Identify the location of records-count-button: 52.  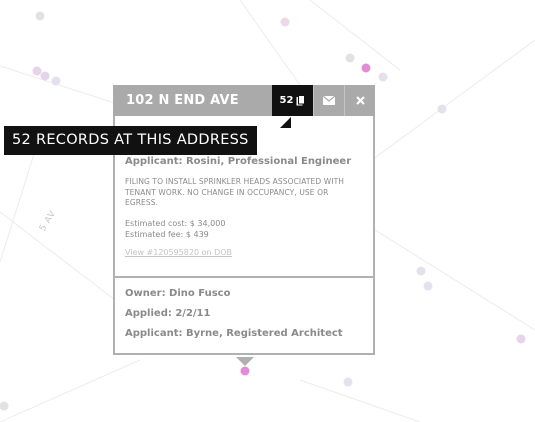
(292, 100).